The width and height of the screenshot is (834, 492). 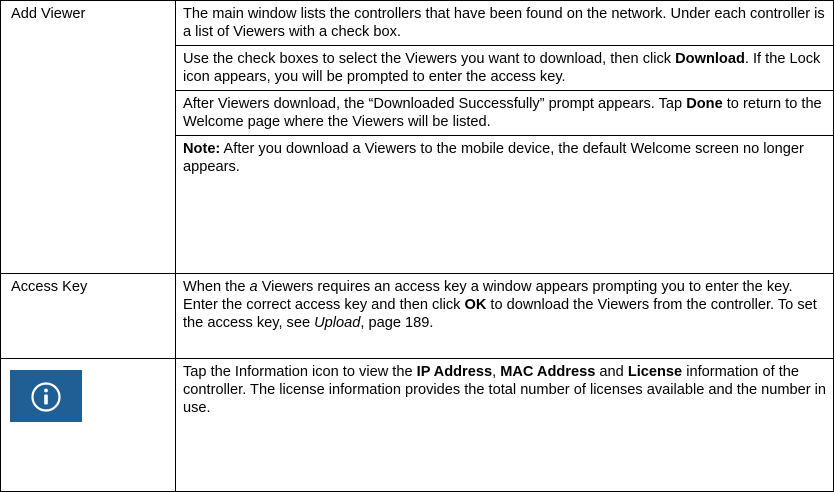 What do you see at coordinates (49, 287) in the screenshot?
I see `term-access-key: Access Key` at bounding box center [49, 287].